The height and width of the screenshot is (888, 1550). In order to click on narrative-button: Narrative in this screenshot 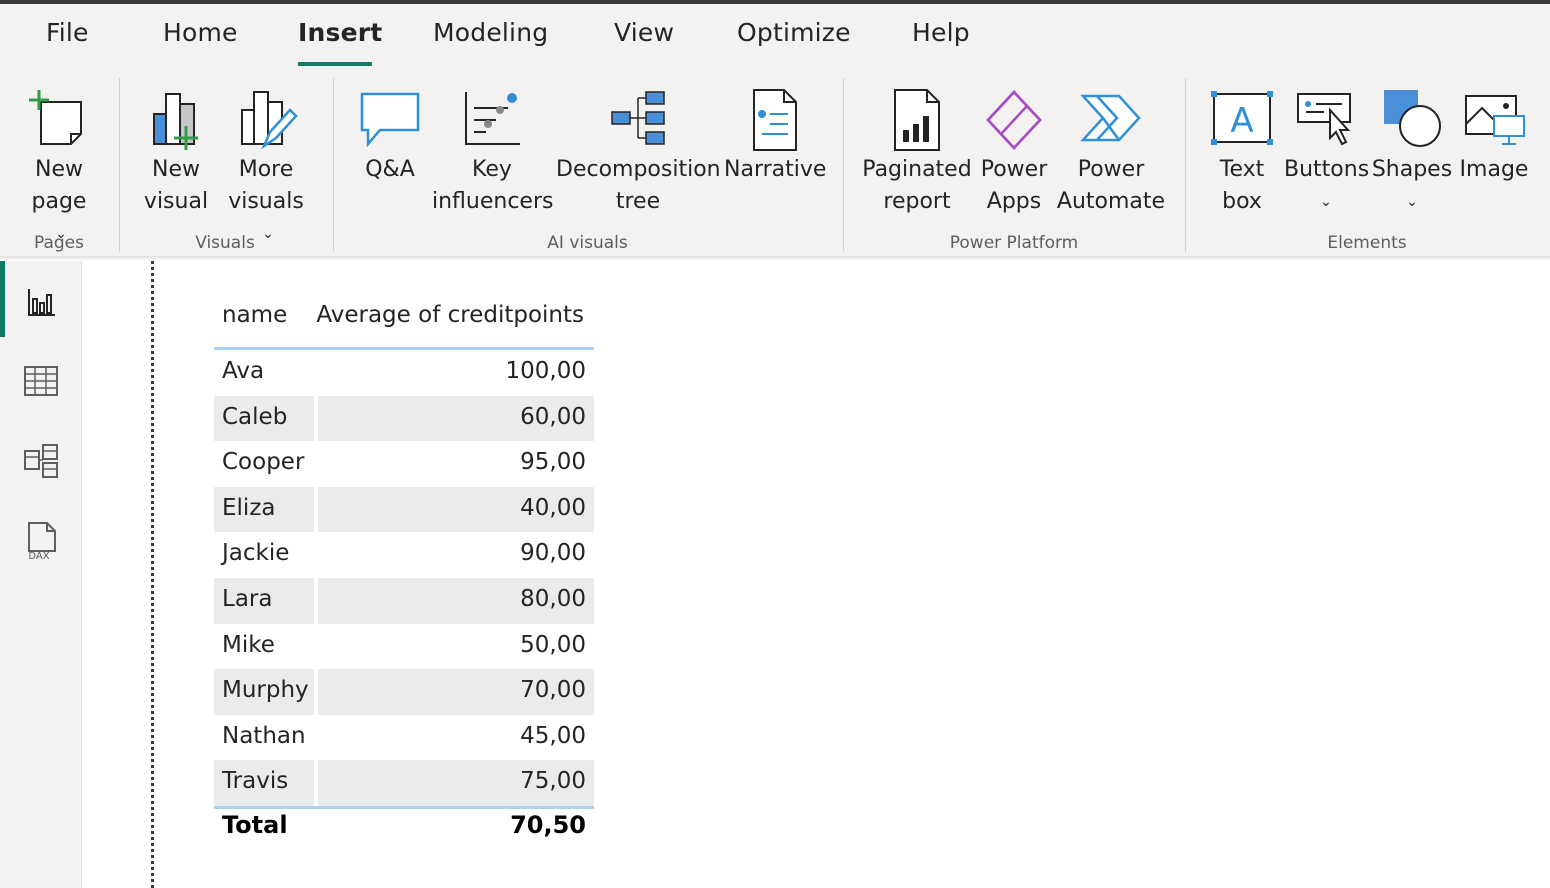, I will do `click(775, 150)`.